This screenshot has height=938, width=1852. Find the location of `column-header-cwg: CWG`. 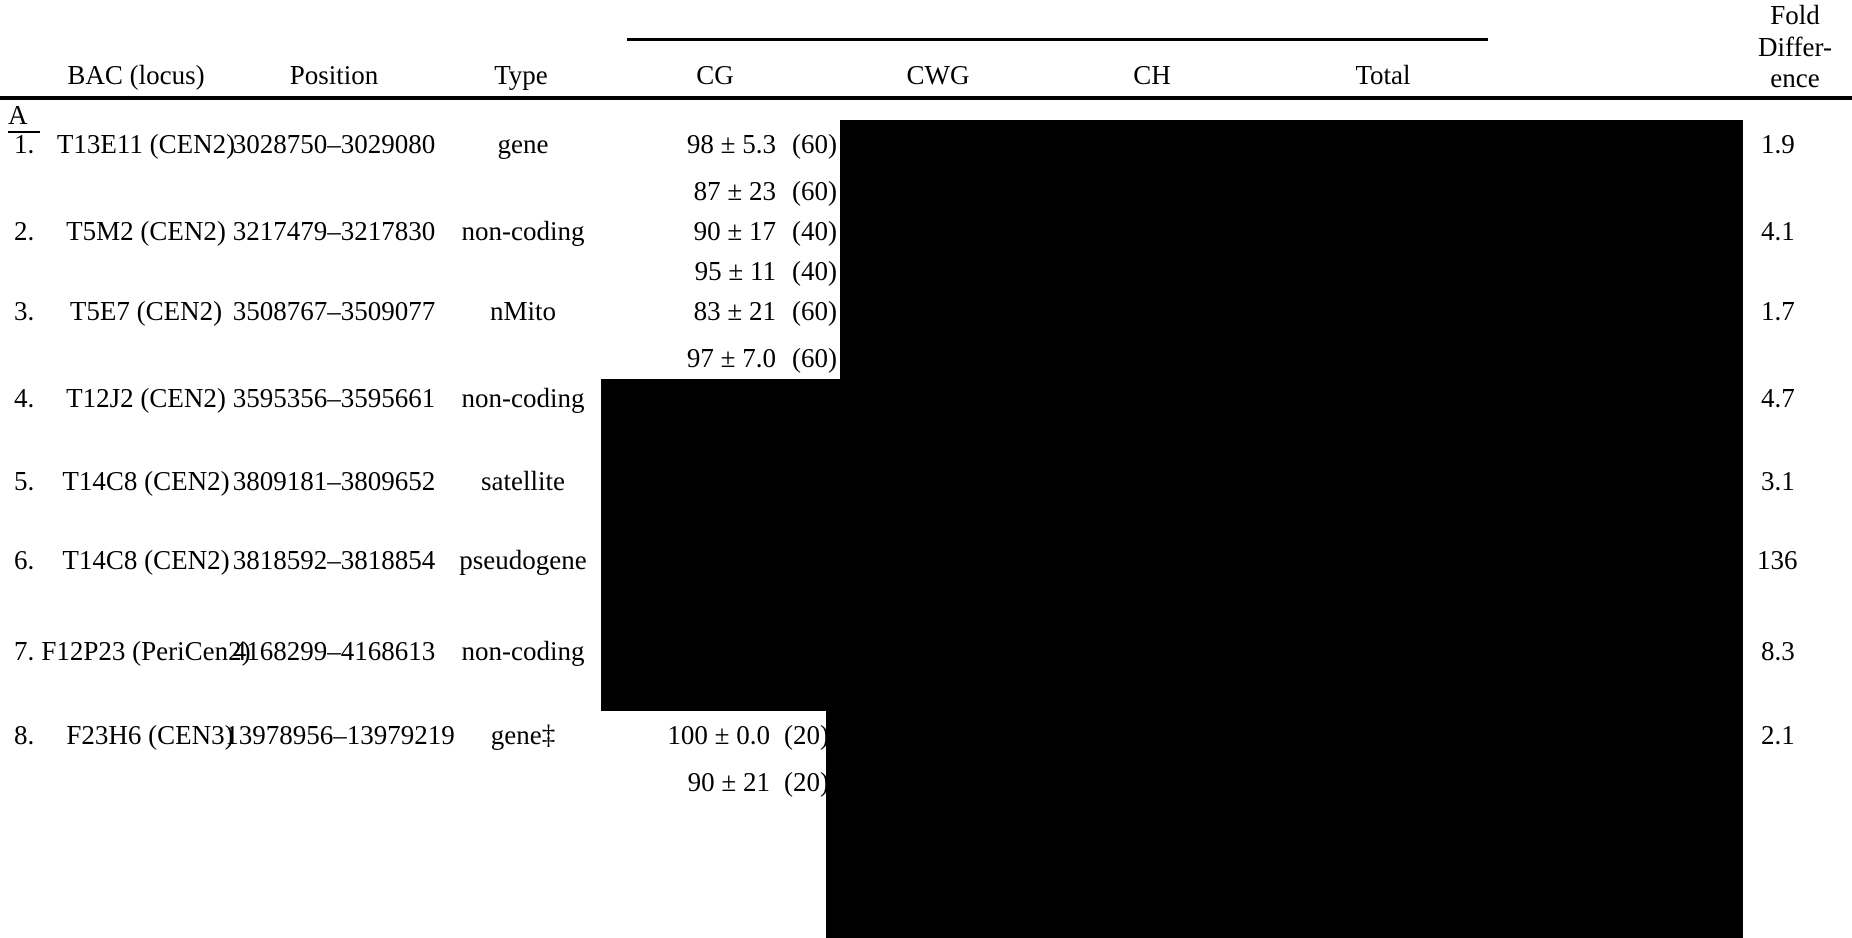

column-header-cwg: CWG is located at coordinates (938, 75).